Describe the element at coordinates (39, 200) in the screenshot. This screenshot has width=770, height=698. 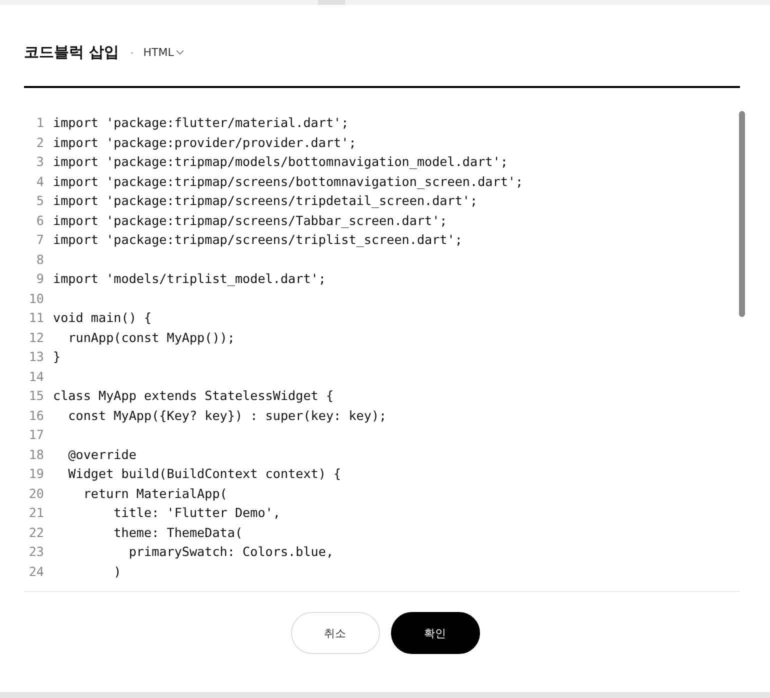
I see `line-number: 5` at that location.